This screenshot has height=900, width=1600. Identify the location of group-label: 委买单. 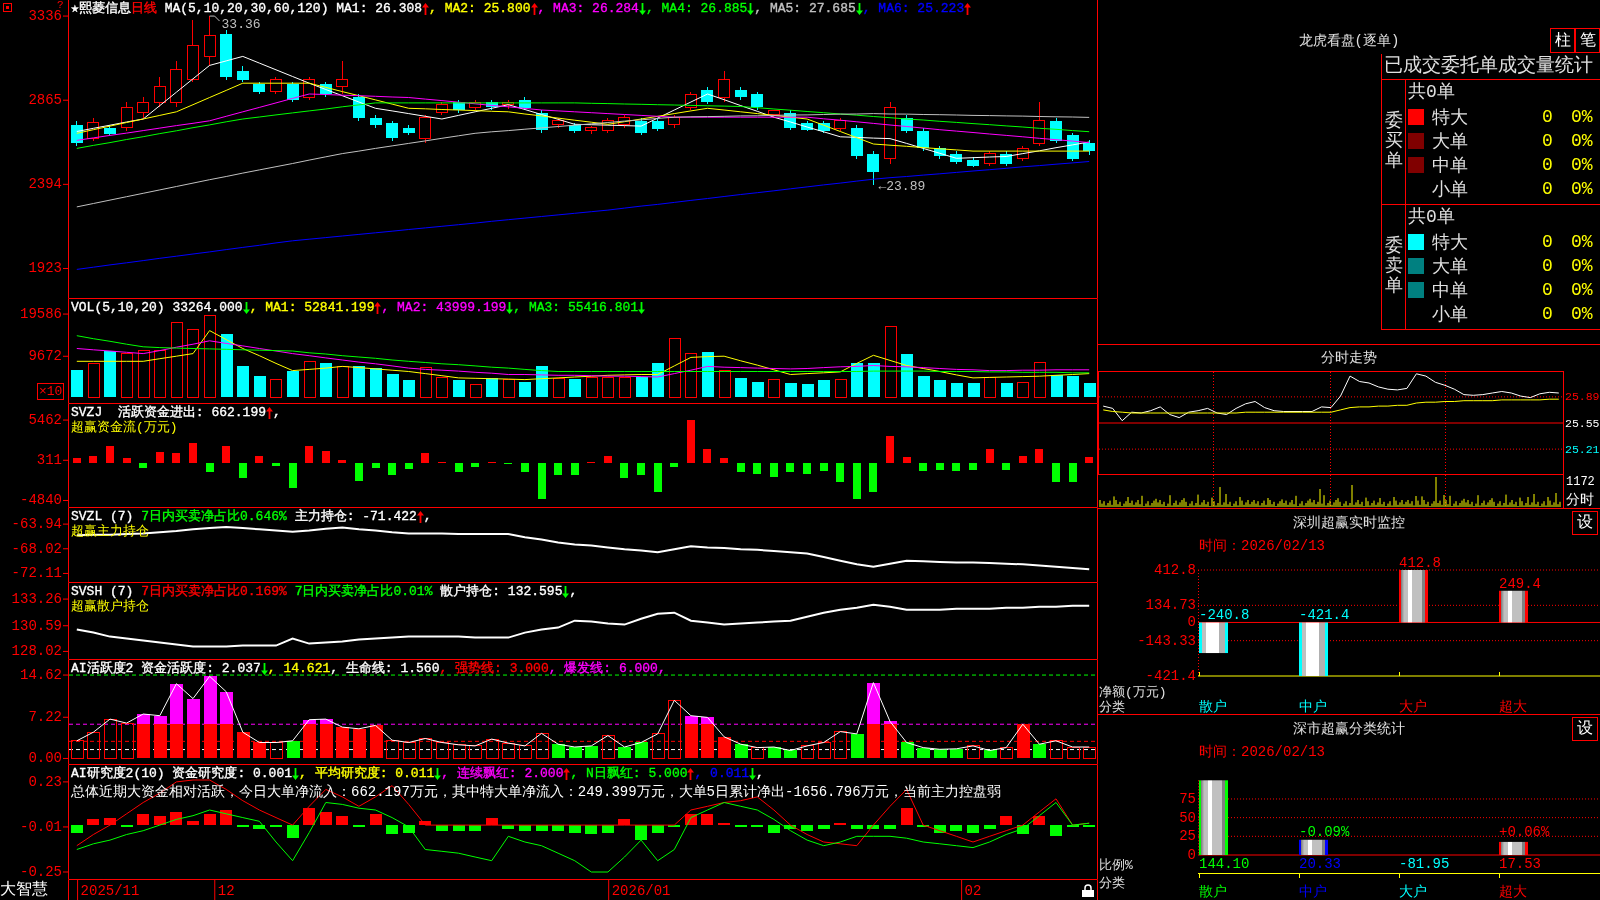
(1393, 142).